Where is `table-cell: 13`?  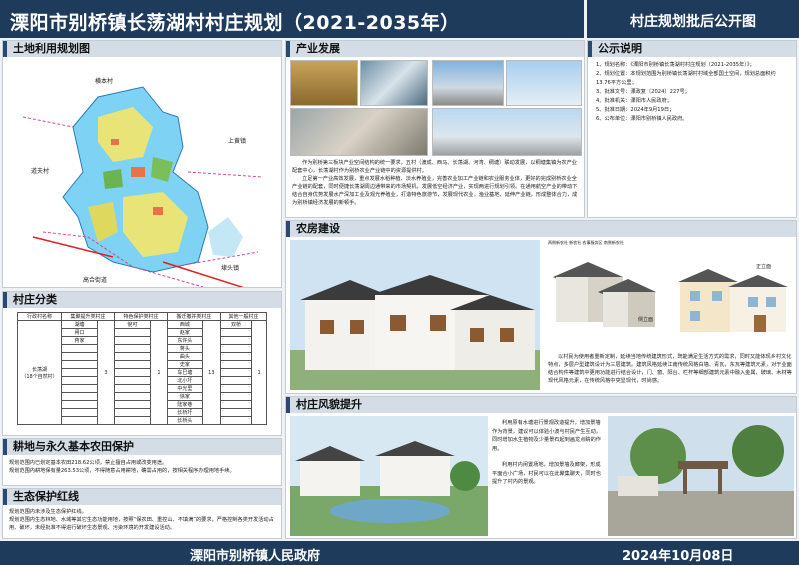 table-cell: 13 is located at coordinates (211, 372).